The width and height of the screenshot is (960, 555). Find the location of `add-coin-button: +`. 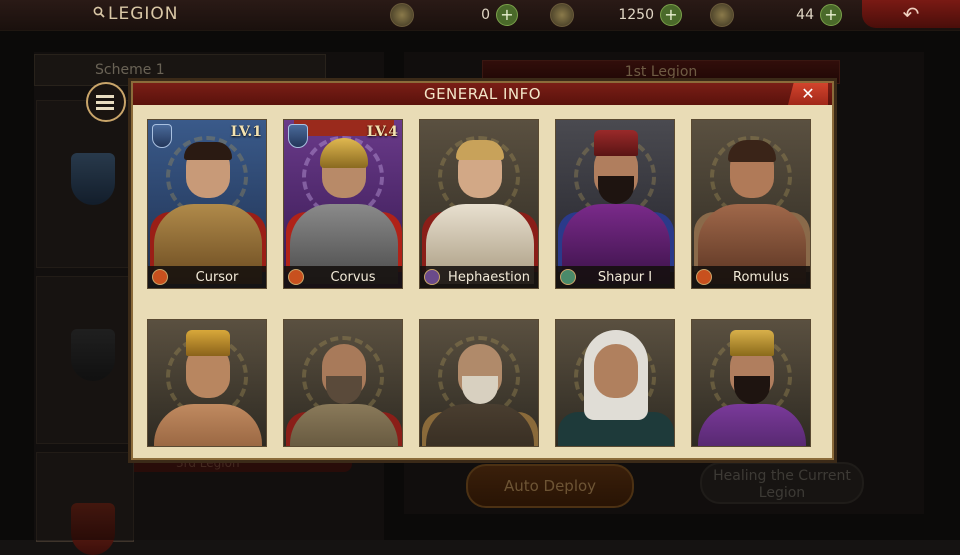

add-coin-button: + is located at coordinates (671, 15).